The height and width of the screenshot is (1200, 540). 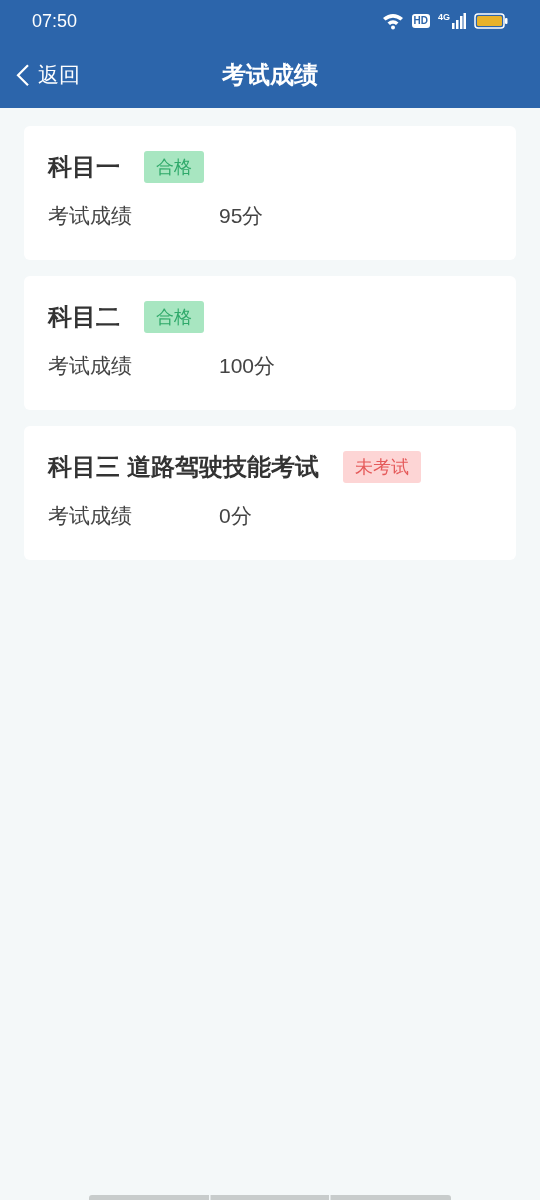 I want to click on network-label: 4G, so click(x=444, y=17).